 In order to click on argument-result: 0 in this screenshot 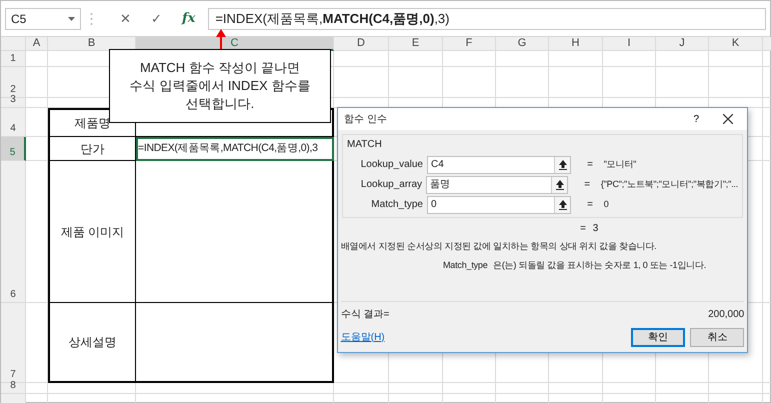, I will do `click(606, 204)`.